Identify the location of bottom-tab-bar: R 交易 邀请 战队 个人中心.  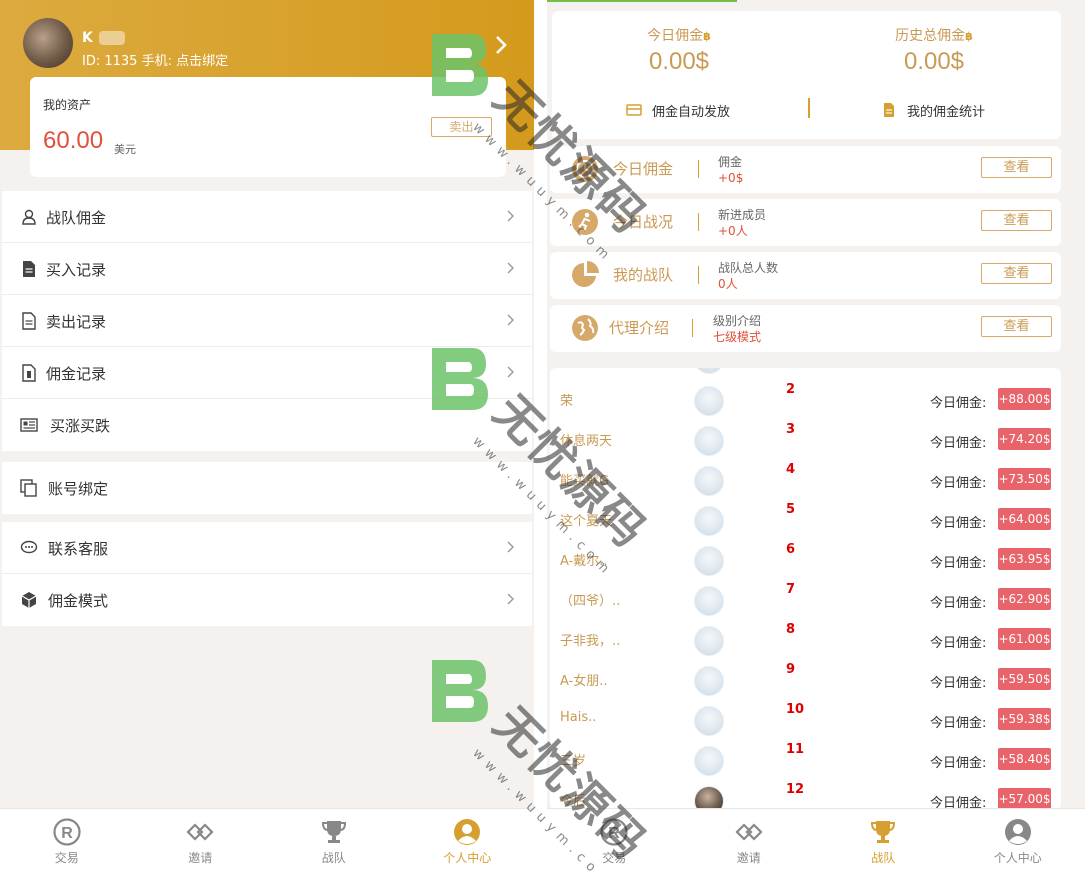
(267, 839).